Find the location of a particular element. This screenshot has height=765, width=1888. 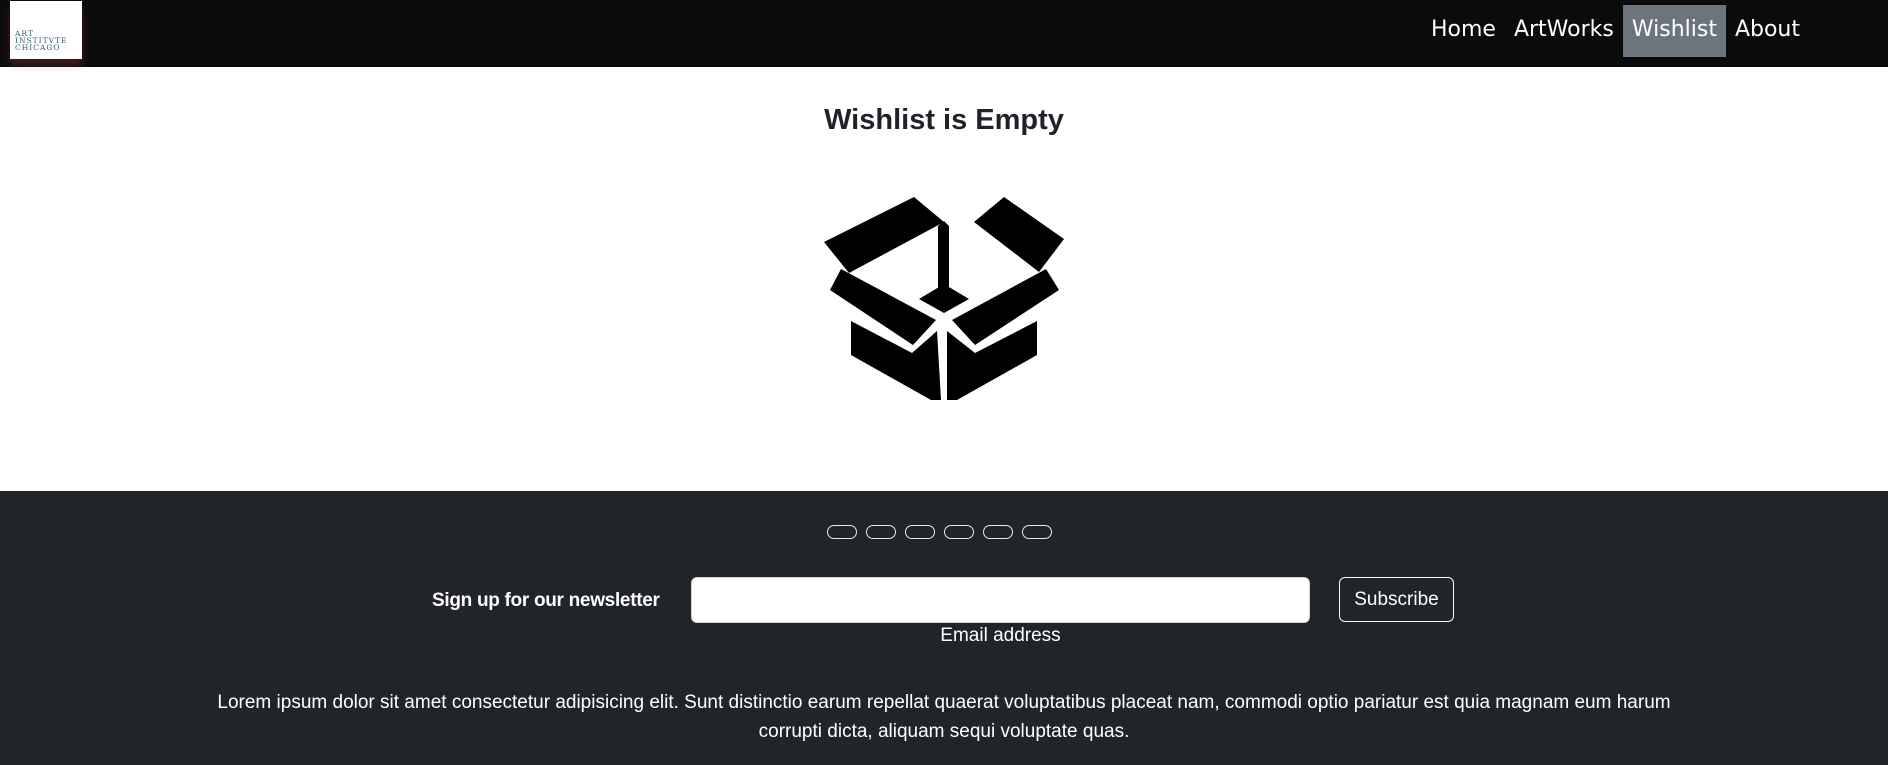

nav-item-about: About is located at coordinates (1767, 31).